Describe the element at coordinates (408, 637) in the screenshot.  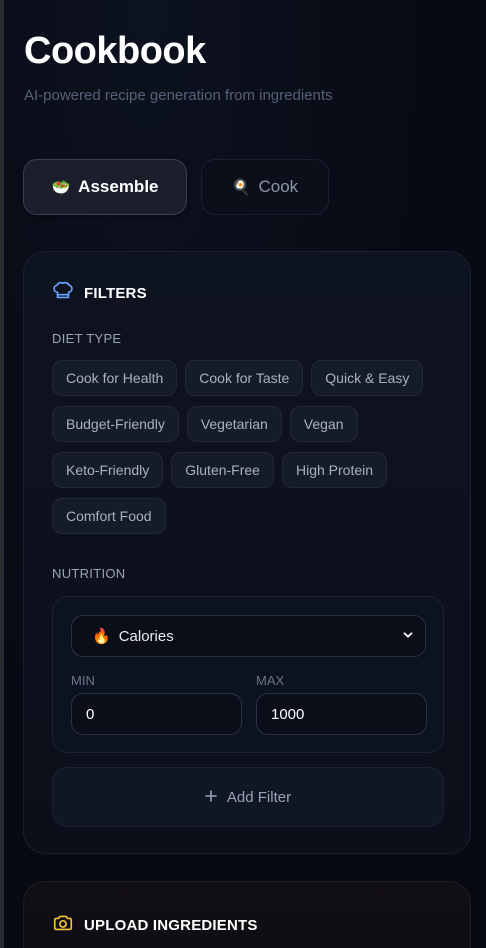
I see `chevron-down-icon` at that location.